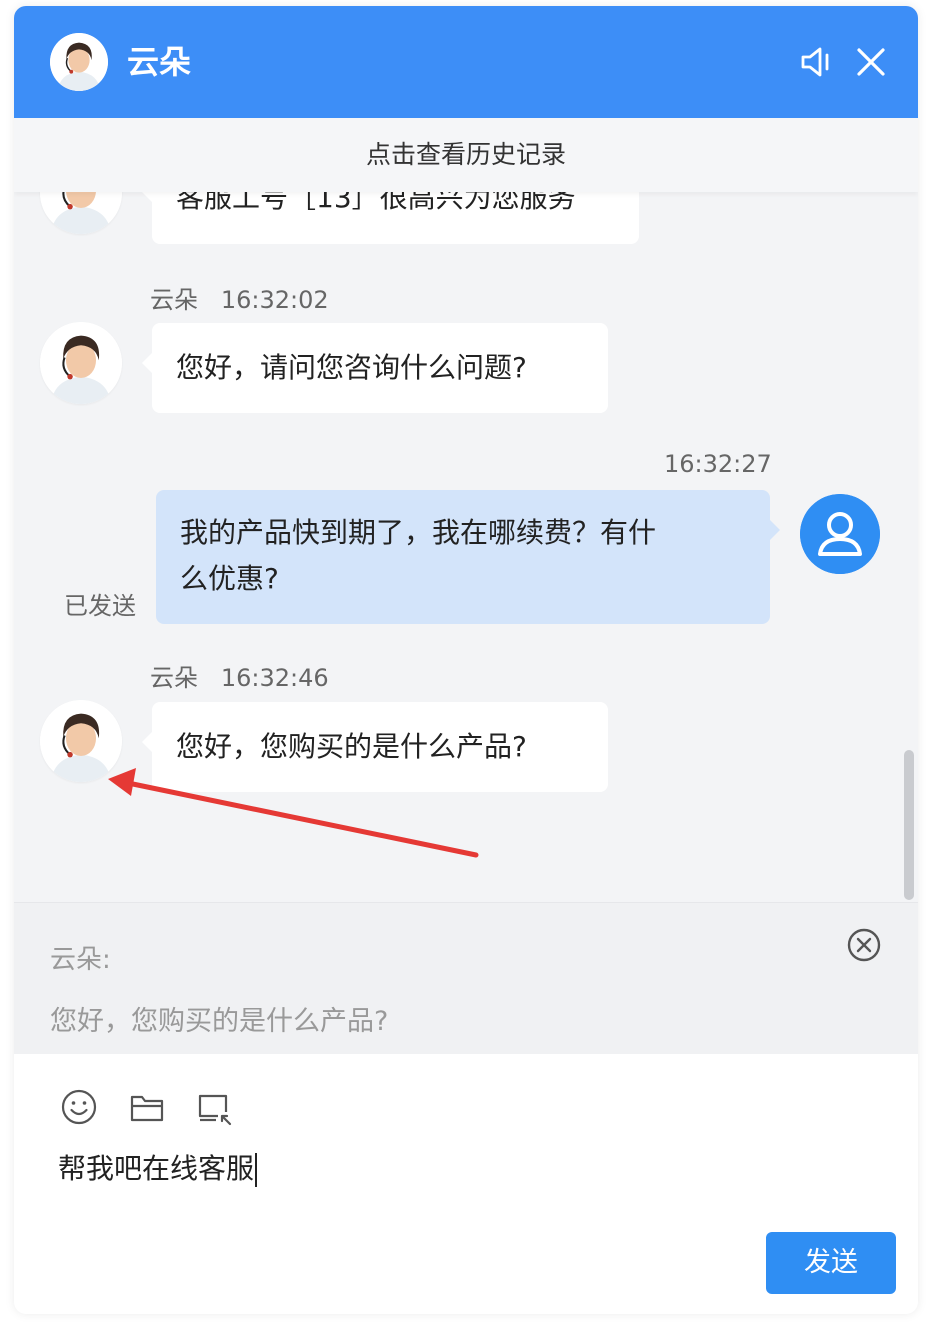  What do you see at coordinates (418, 532) in the screenshot?
I see `message-text-line: 我的产品快到期了，我在哪续费？有什` at bounding box center [418, 532].